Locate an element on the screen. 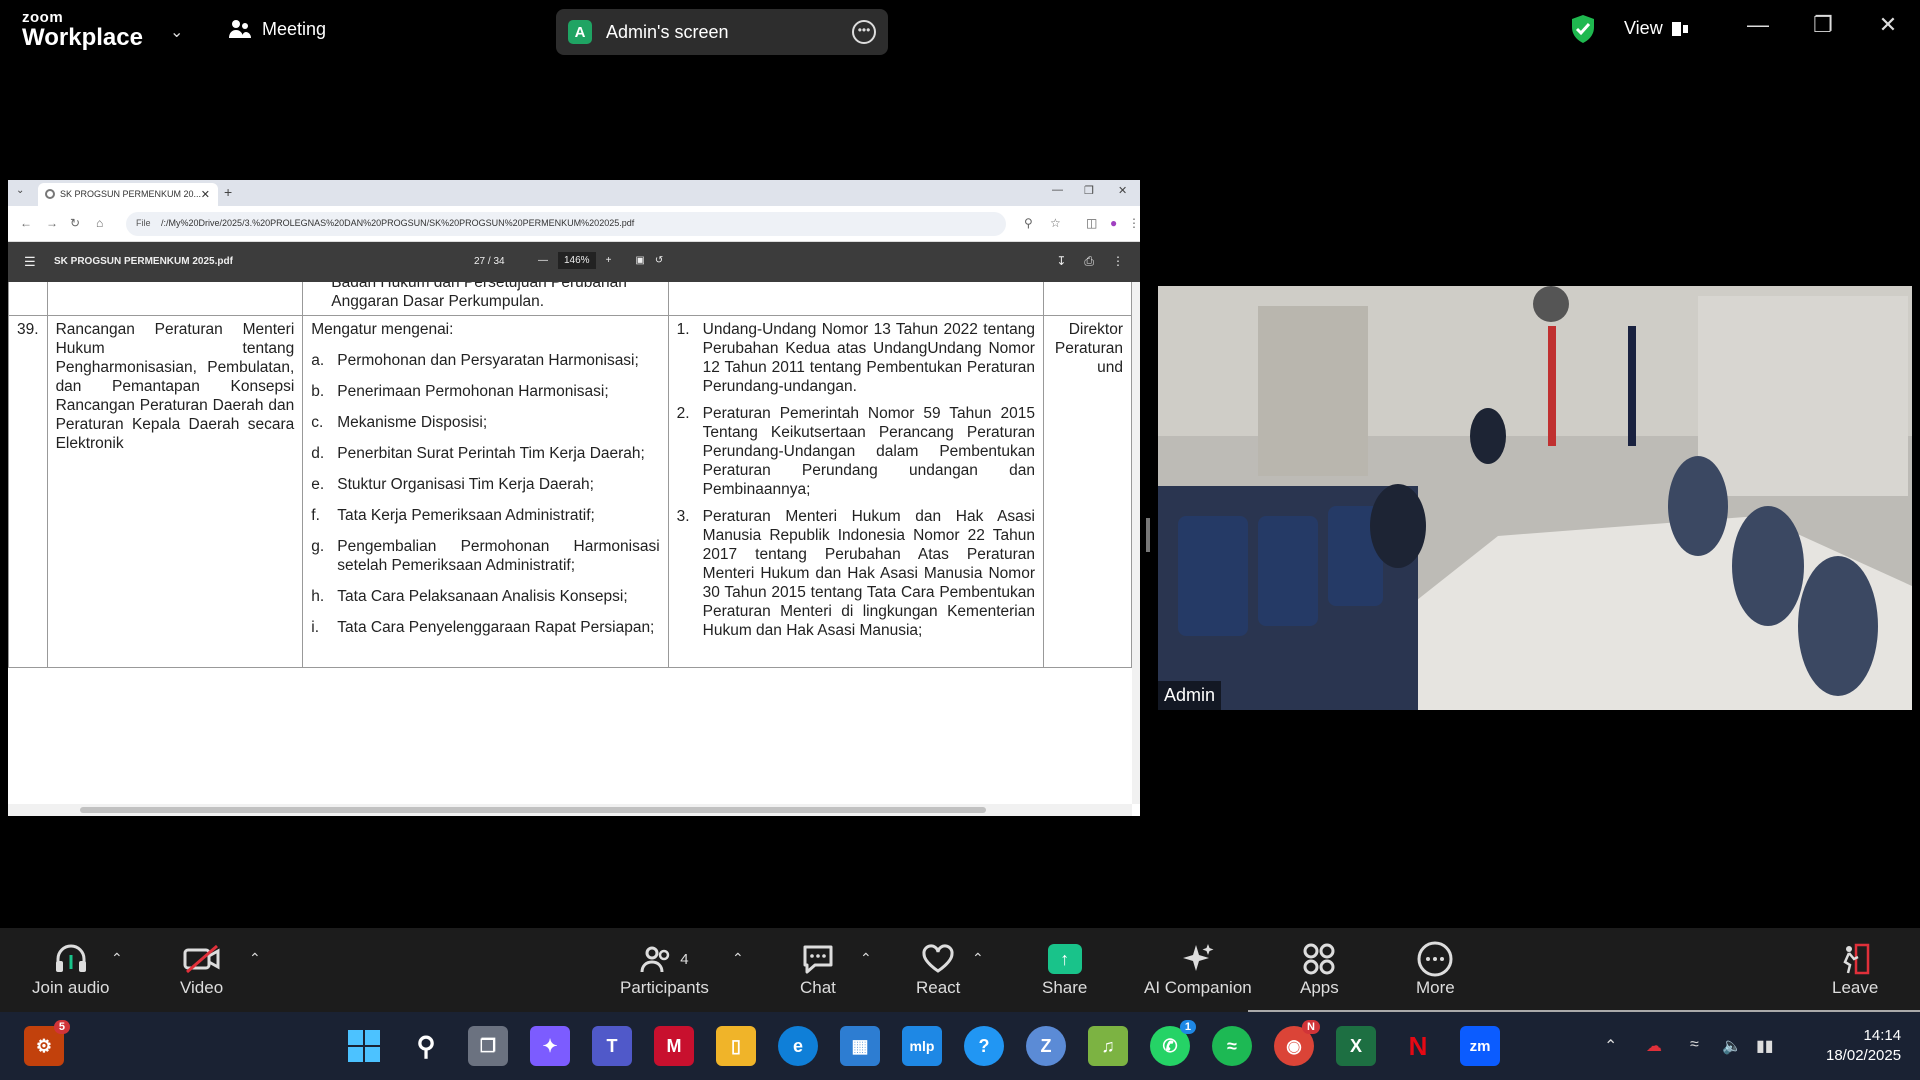 This screenshot has width=1920, height=1080. fit-page-icon: ▣ is located at coordinates (639, 260).